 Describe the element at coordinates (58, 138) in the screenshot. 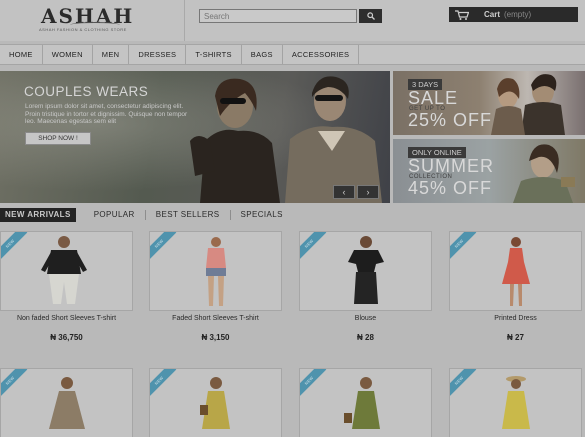

I see `shop-now-button: SHOP NOW !` at that location.